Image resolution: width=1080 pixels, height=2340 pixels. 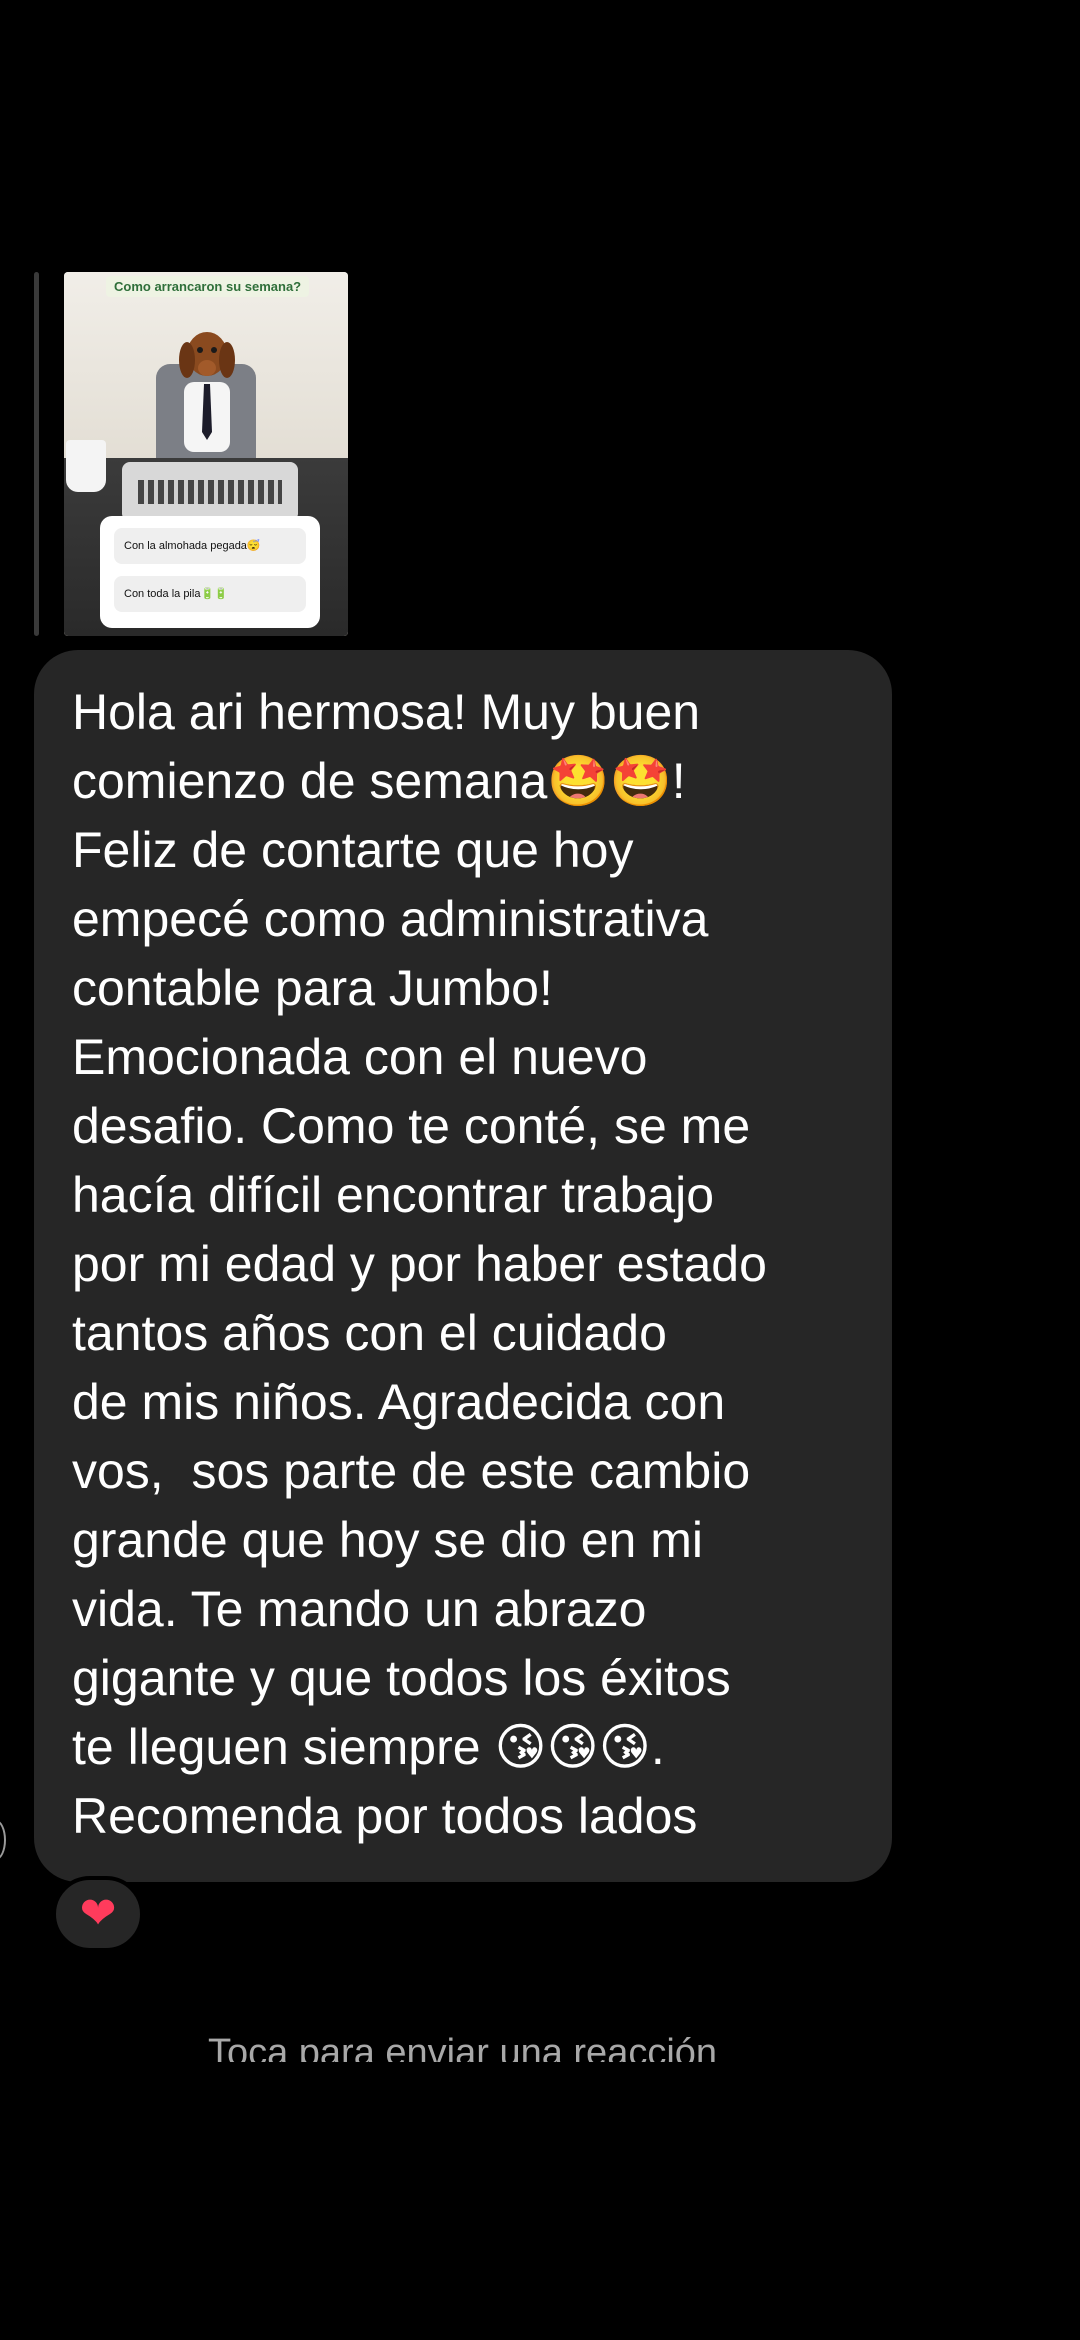 I want to click on dog-image, so click(x=207, y=392).